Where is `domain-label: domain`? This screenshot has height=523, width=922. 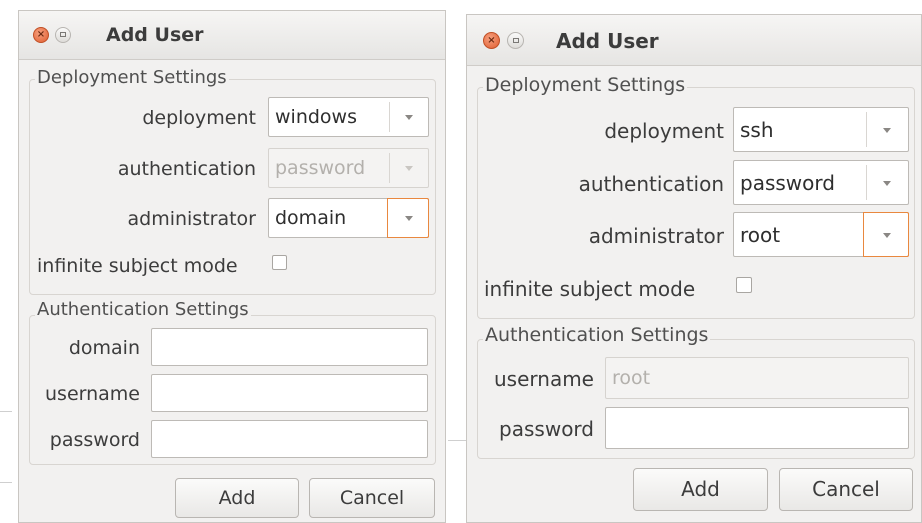 domain-label: domain is located at coordinates (104, 348).